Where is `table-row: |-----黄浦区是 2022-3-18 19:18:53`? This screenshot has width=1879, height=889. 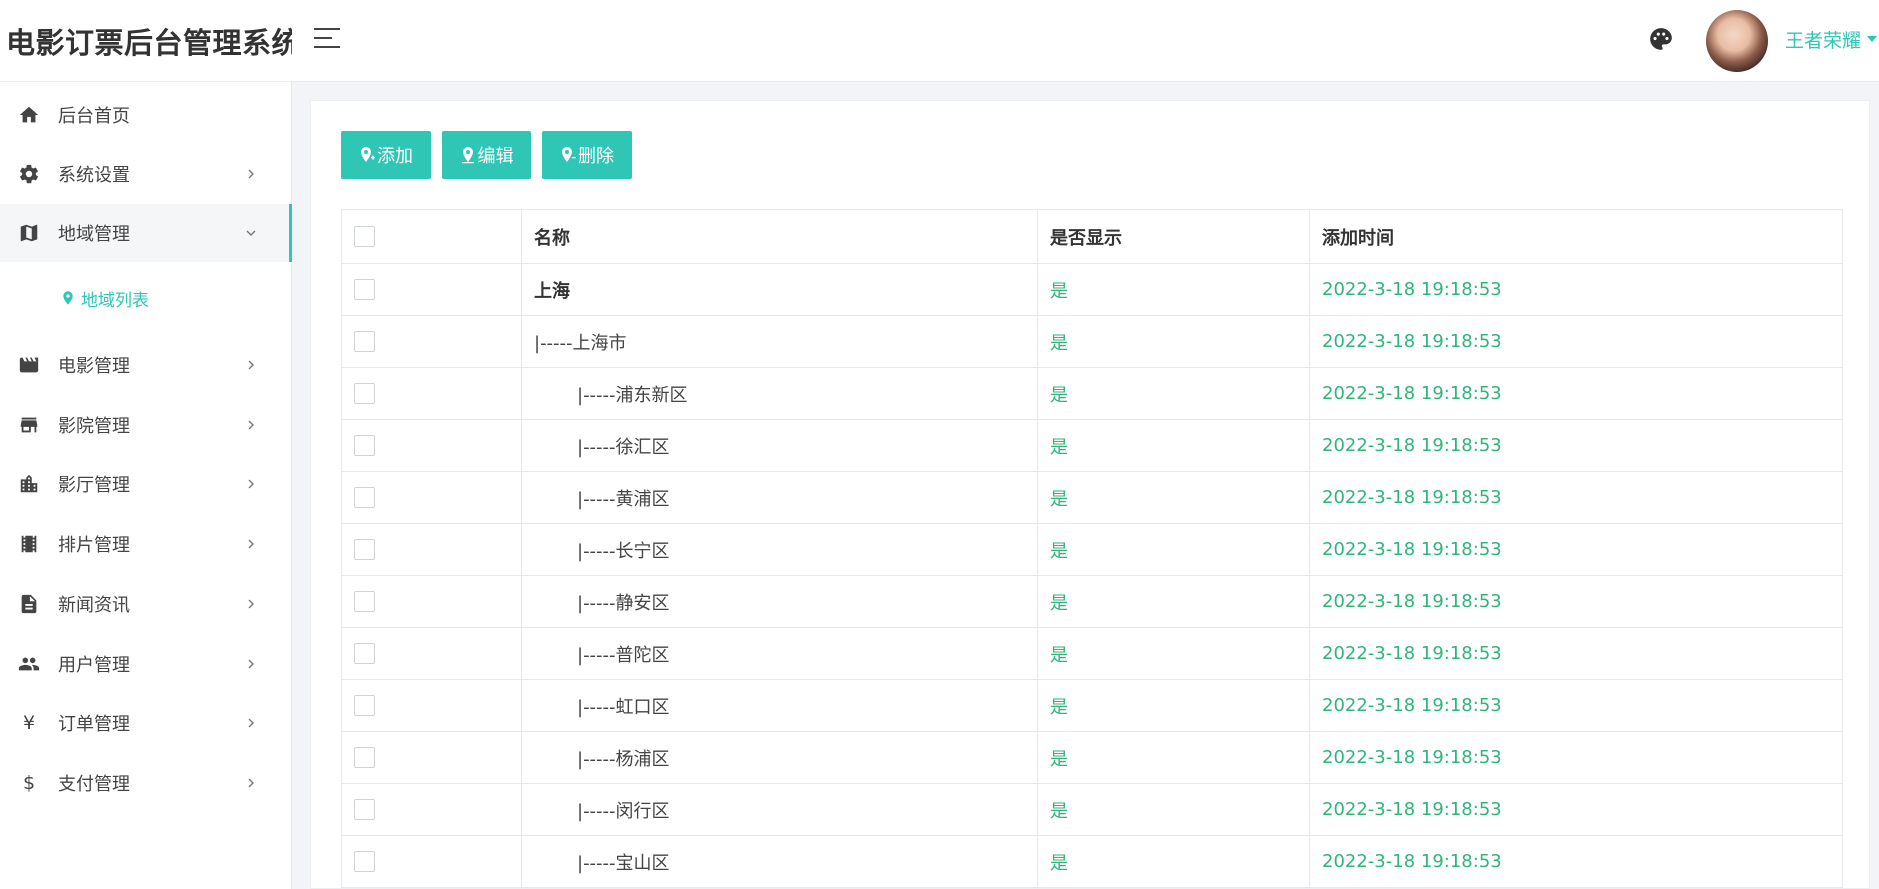
table-row: |-----黄浦区是 2022-3-18 19:18:53 is located at coordinates (1092, 497).